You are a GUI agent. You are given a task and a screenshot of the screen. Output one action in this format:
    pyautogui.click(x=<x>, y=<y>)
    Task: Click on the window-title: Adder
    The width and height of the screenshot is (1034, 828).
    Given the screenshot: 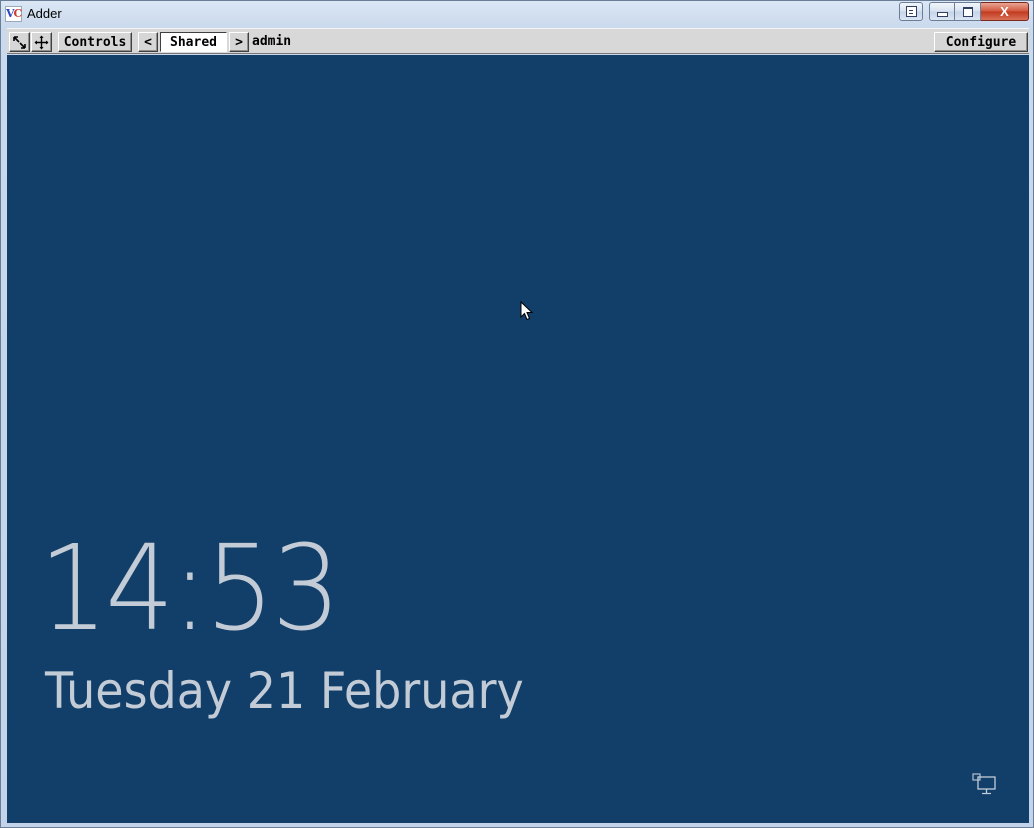 What is the action you would take?
    pyautogui.click(x=44, y=13)
    